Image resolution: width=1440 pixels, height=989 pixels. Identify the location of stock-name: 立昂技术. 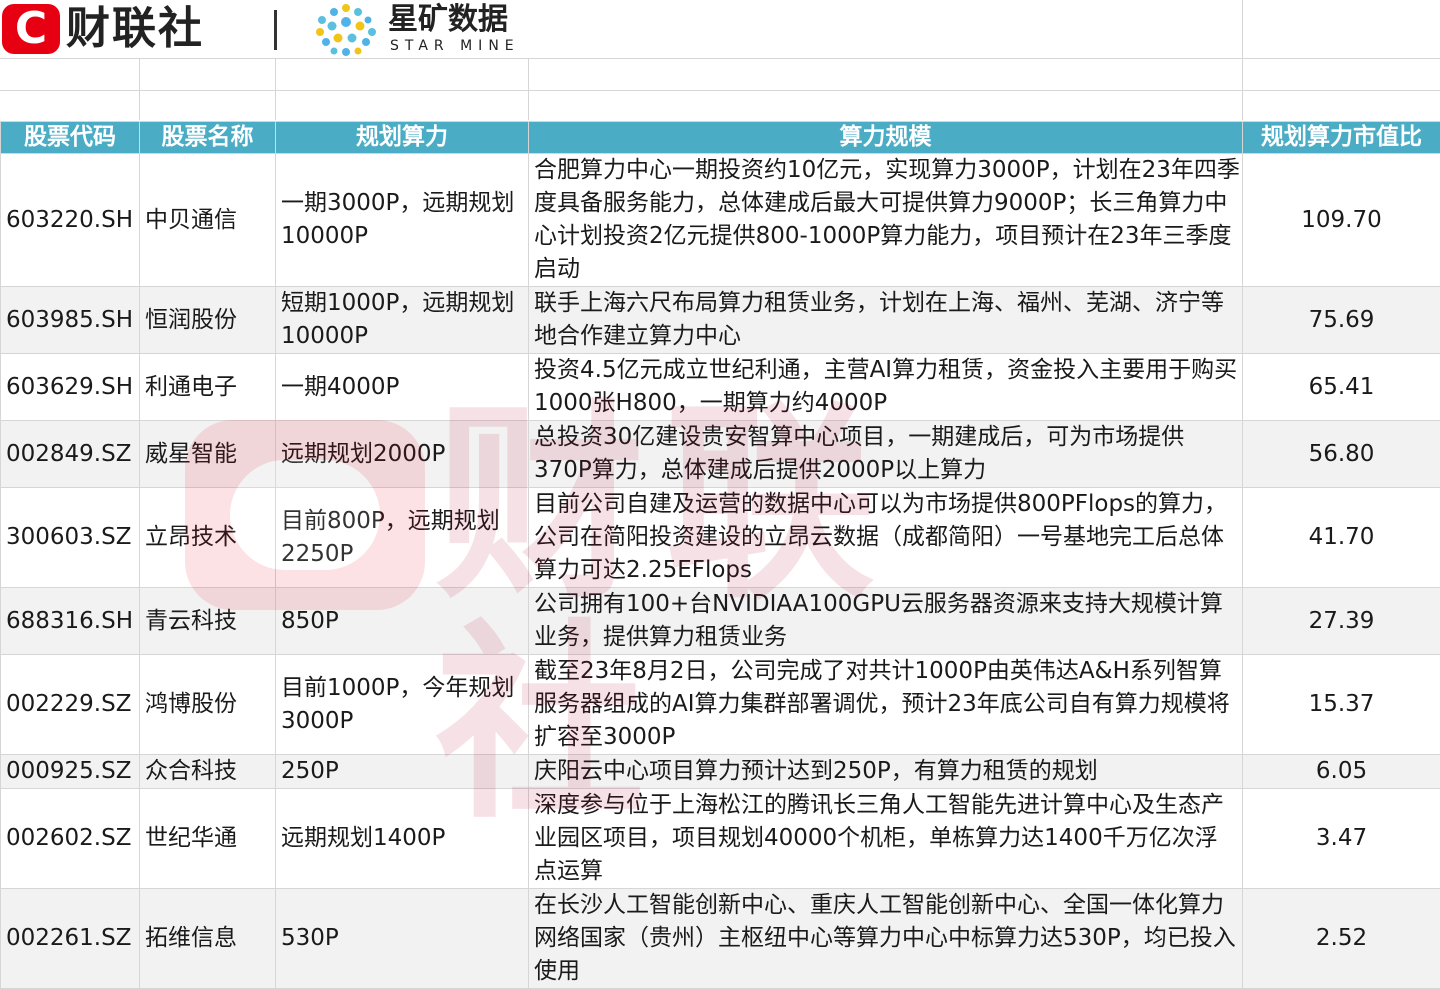
(208, 538).